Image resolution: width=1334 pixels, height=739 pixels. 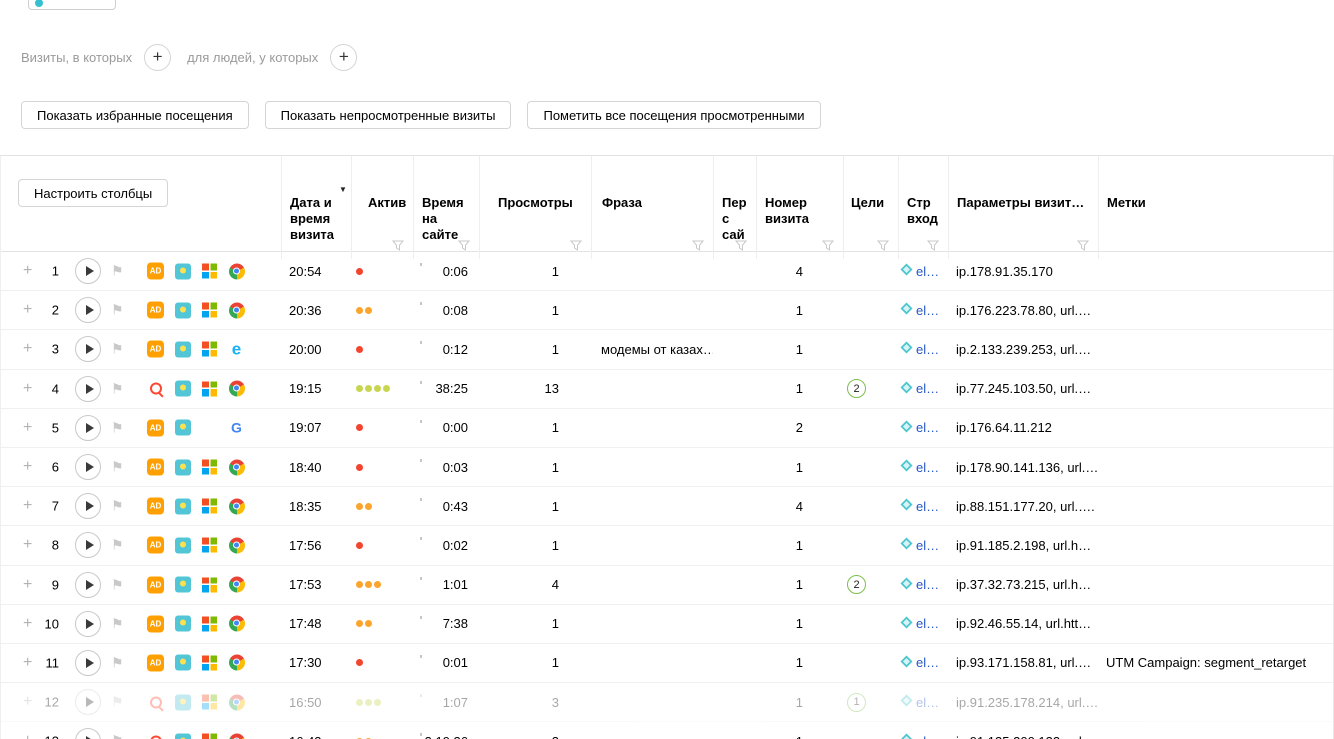 I want to click on mark-all-viewed-button: Пометить все посещения просмотренными, so click(x=674, y=115).